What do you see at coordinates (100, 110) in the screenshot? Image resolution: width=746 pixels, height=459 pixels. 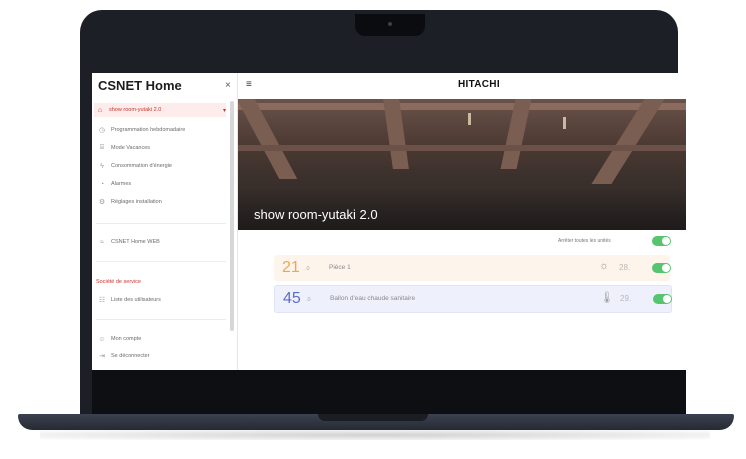 I see `home-icon: ⌂` at bounding box center [100, 110].